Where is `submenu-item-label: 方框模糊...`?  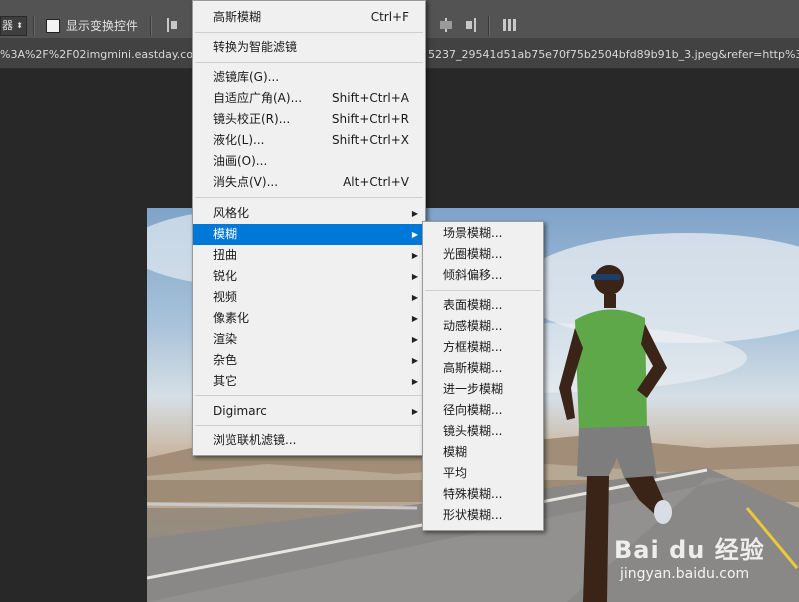
submenu-item-label: 方框模糊... is located at coordinates (473, 347).